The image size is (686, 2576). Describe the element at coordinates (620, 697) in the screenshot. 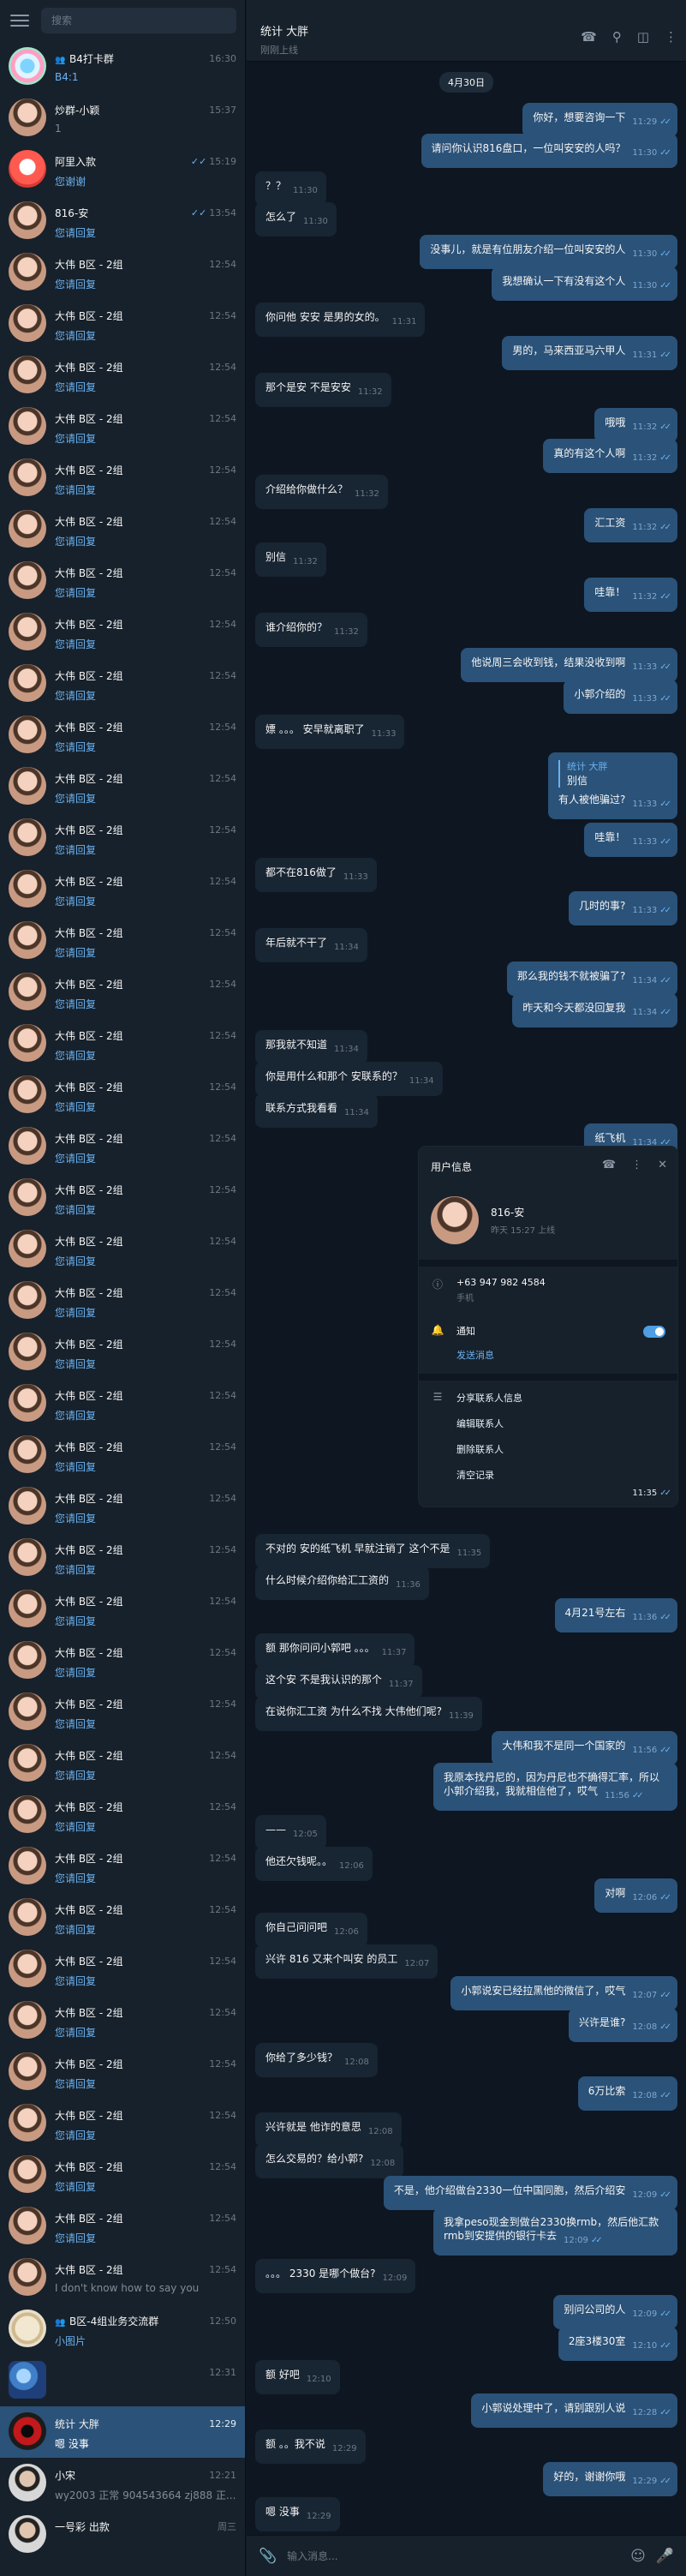

I see `outgoing-message: 小郭介绍的 11:33` at that location.